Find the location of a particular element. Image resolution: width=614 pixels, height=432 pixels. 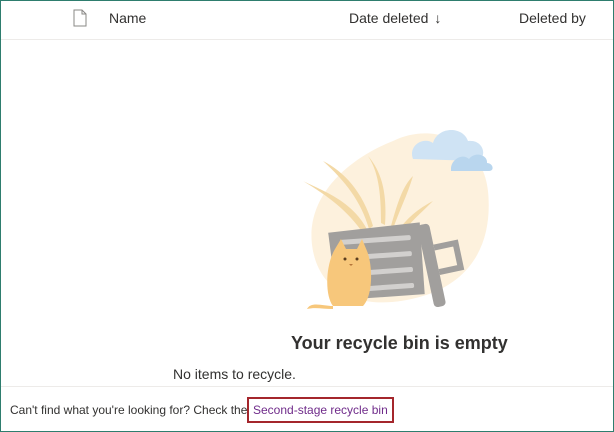

empty-state-subtitle: No items to recycle. is located at coordinates (234, 374).